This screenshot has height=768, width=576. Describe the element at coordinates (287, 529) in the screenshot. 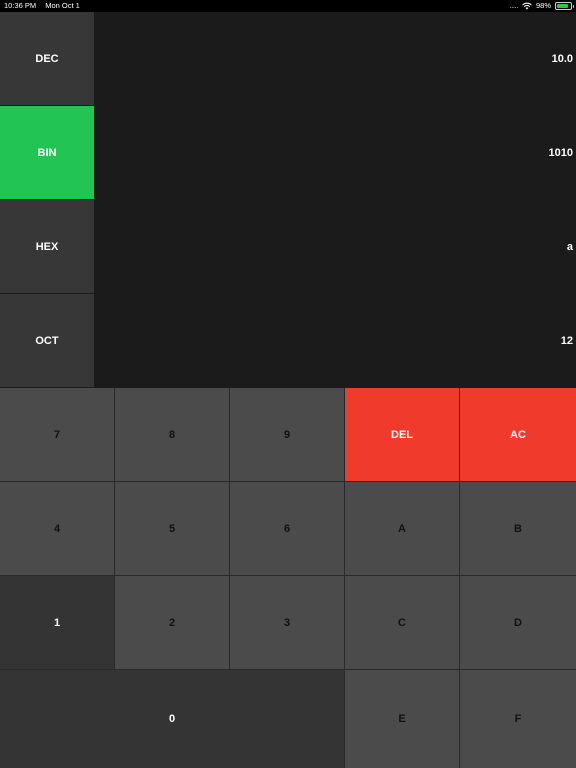

I see `key-6: 6` at that location.